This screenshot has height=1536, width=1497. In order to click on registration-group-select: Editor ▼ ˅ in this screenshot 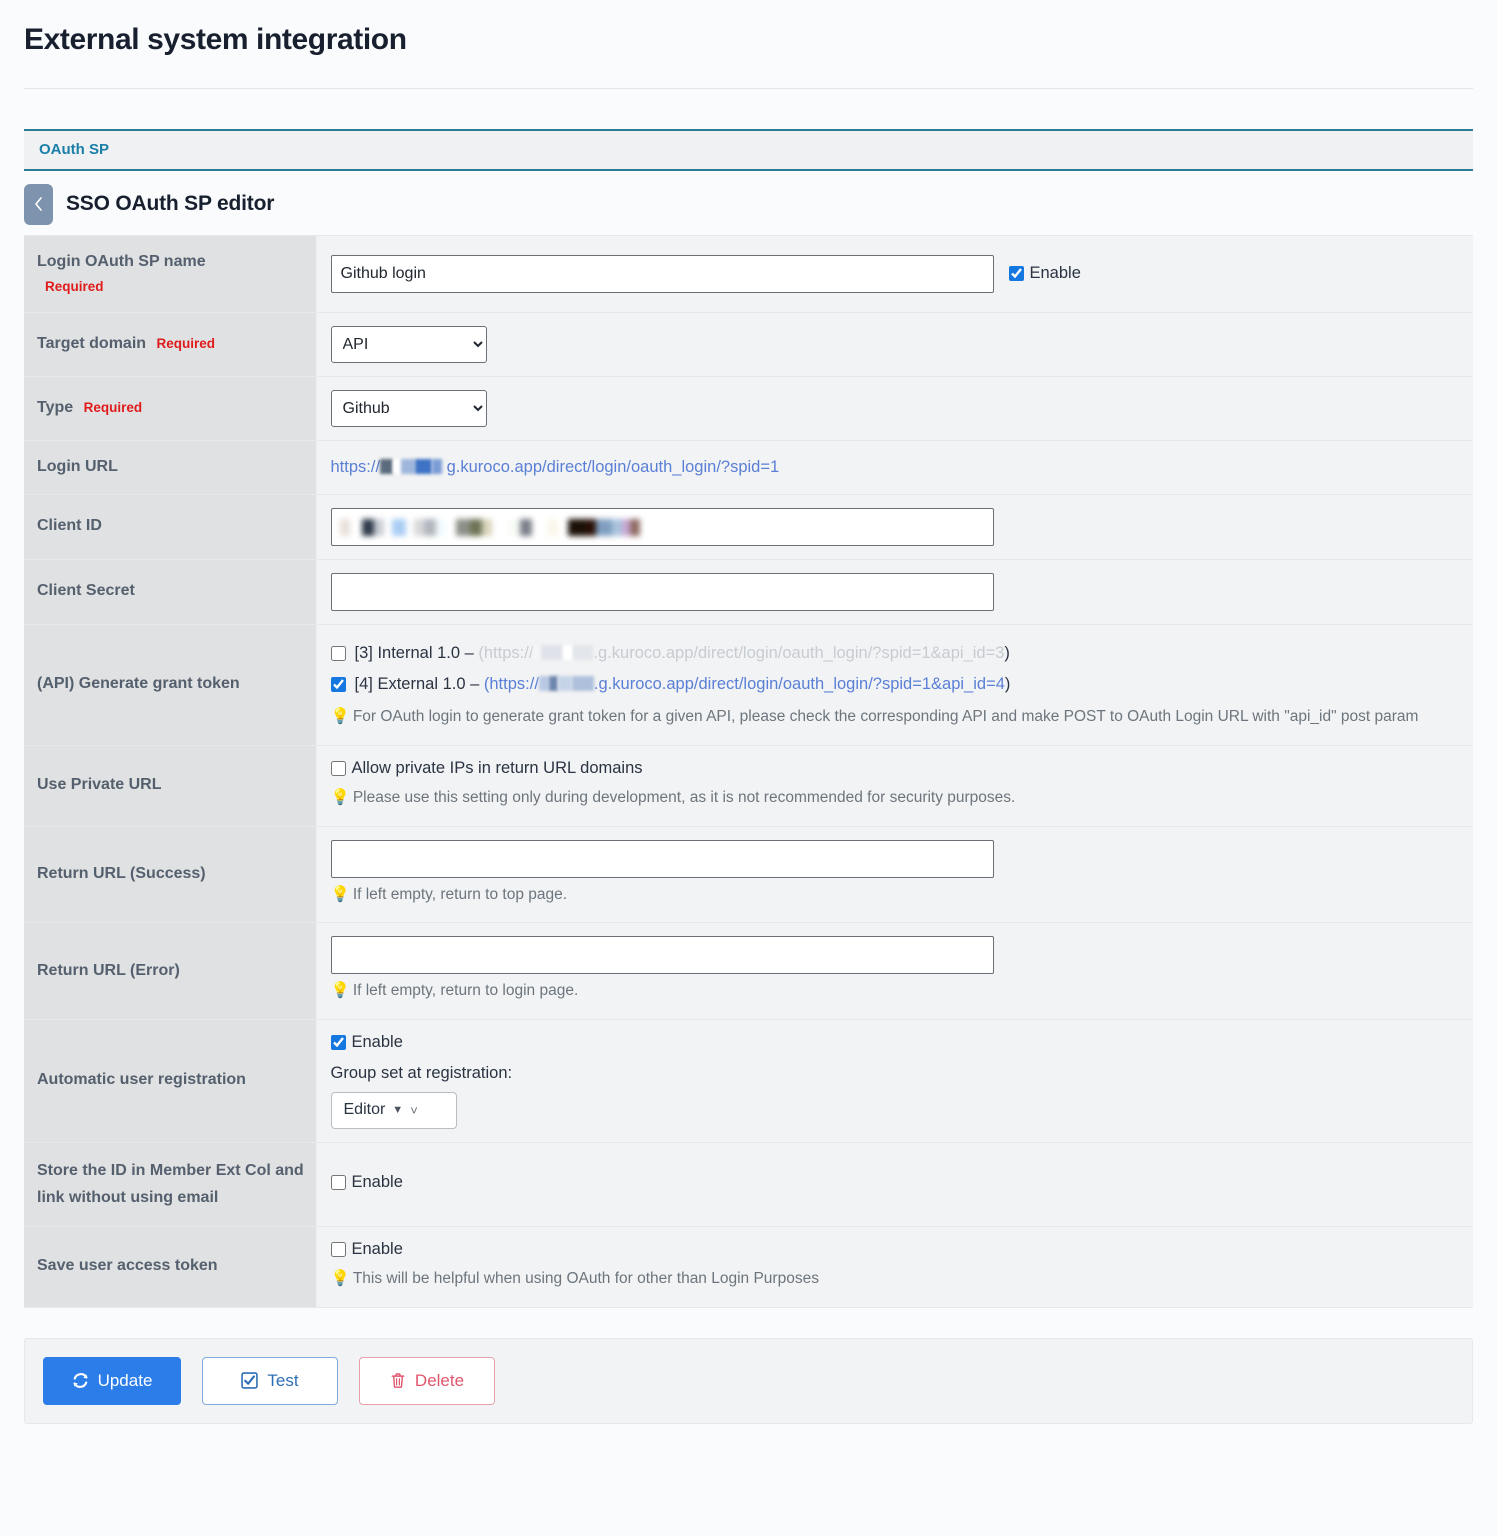, I will do `click(393, 1110)`.